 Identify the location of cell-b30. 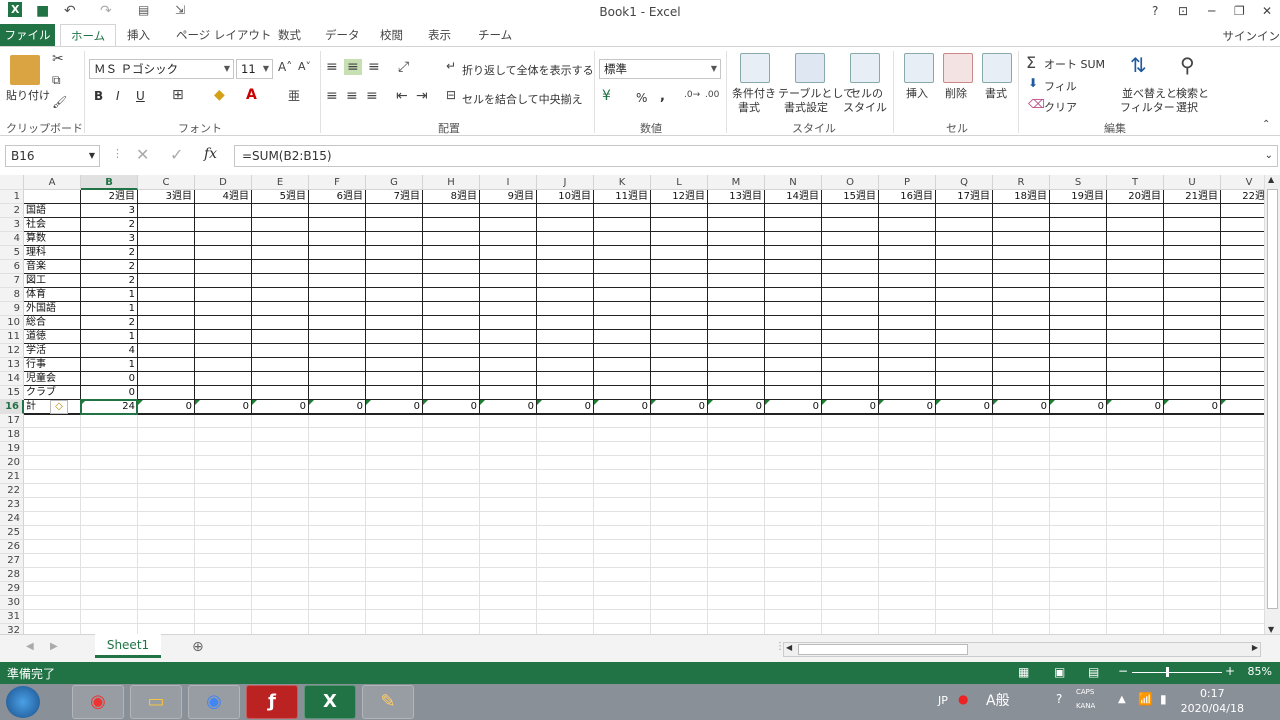
(109, 603).